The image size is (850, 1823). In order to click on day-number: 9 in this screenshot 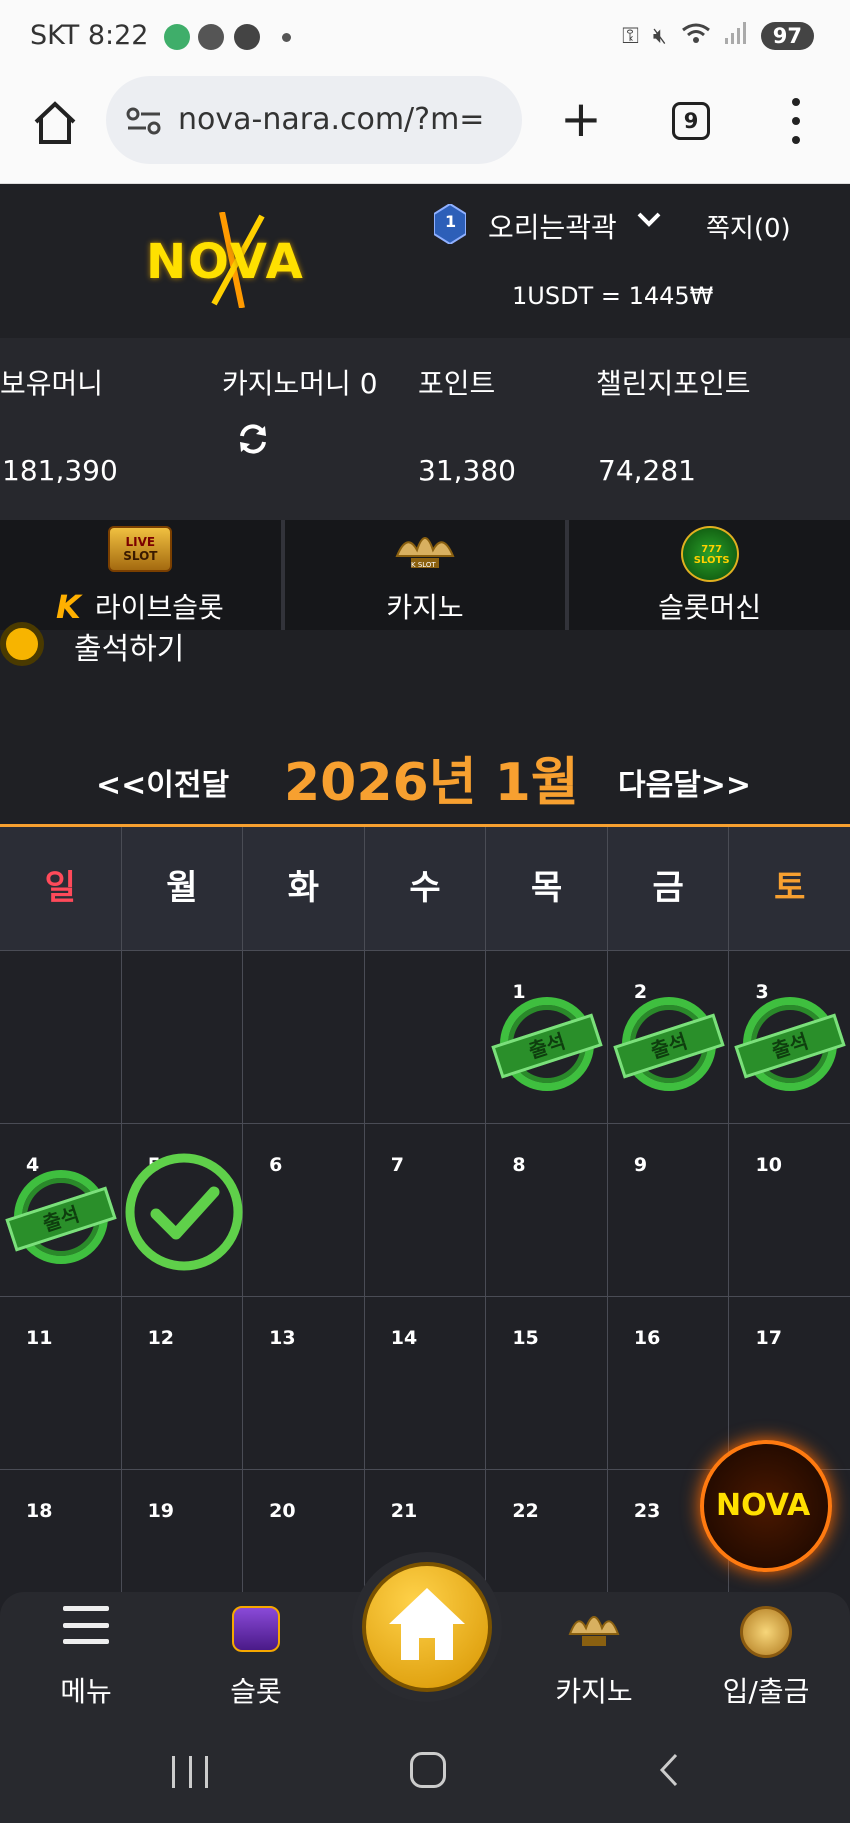, I will do `click(640, 1165)`.